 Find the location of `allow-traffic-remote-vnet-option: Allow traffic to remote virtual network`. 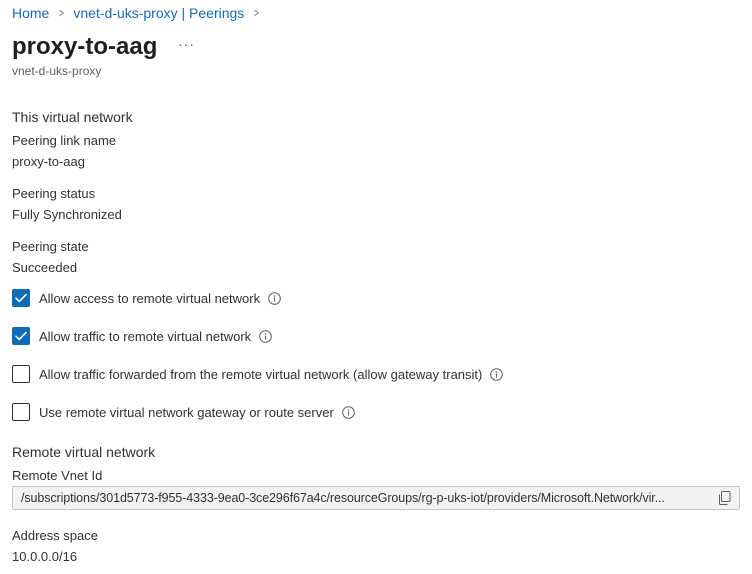

allow-traffic-remote-vnet-option: Allow traffic to remote virtual network is located at coordinates (142, 336).